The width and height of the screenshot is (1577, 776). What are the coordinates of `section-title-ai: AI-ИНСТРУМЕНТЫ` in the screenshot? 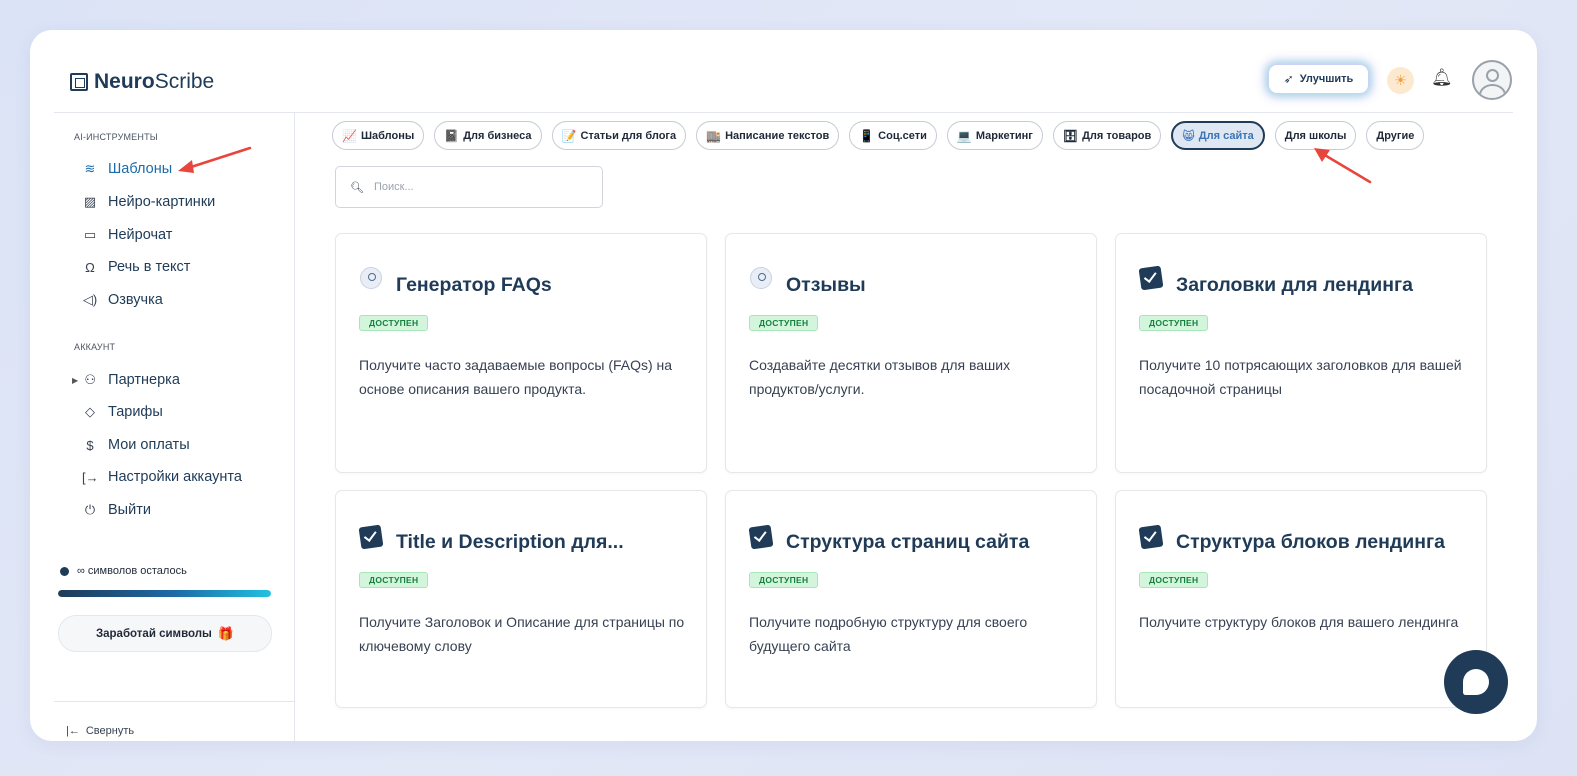 It's located at (116, 137).